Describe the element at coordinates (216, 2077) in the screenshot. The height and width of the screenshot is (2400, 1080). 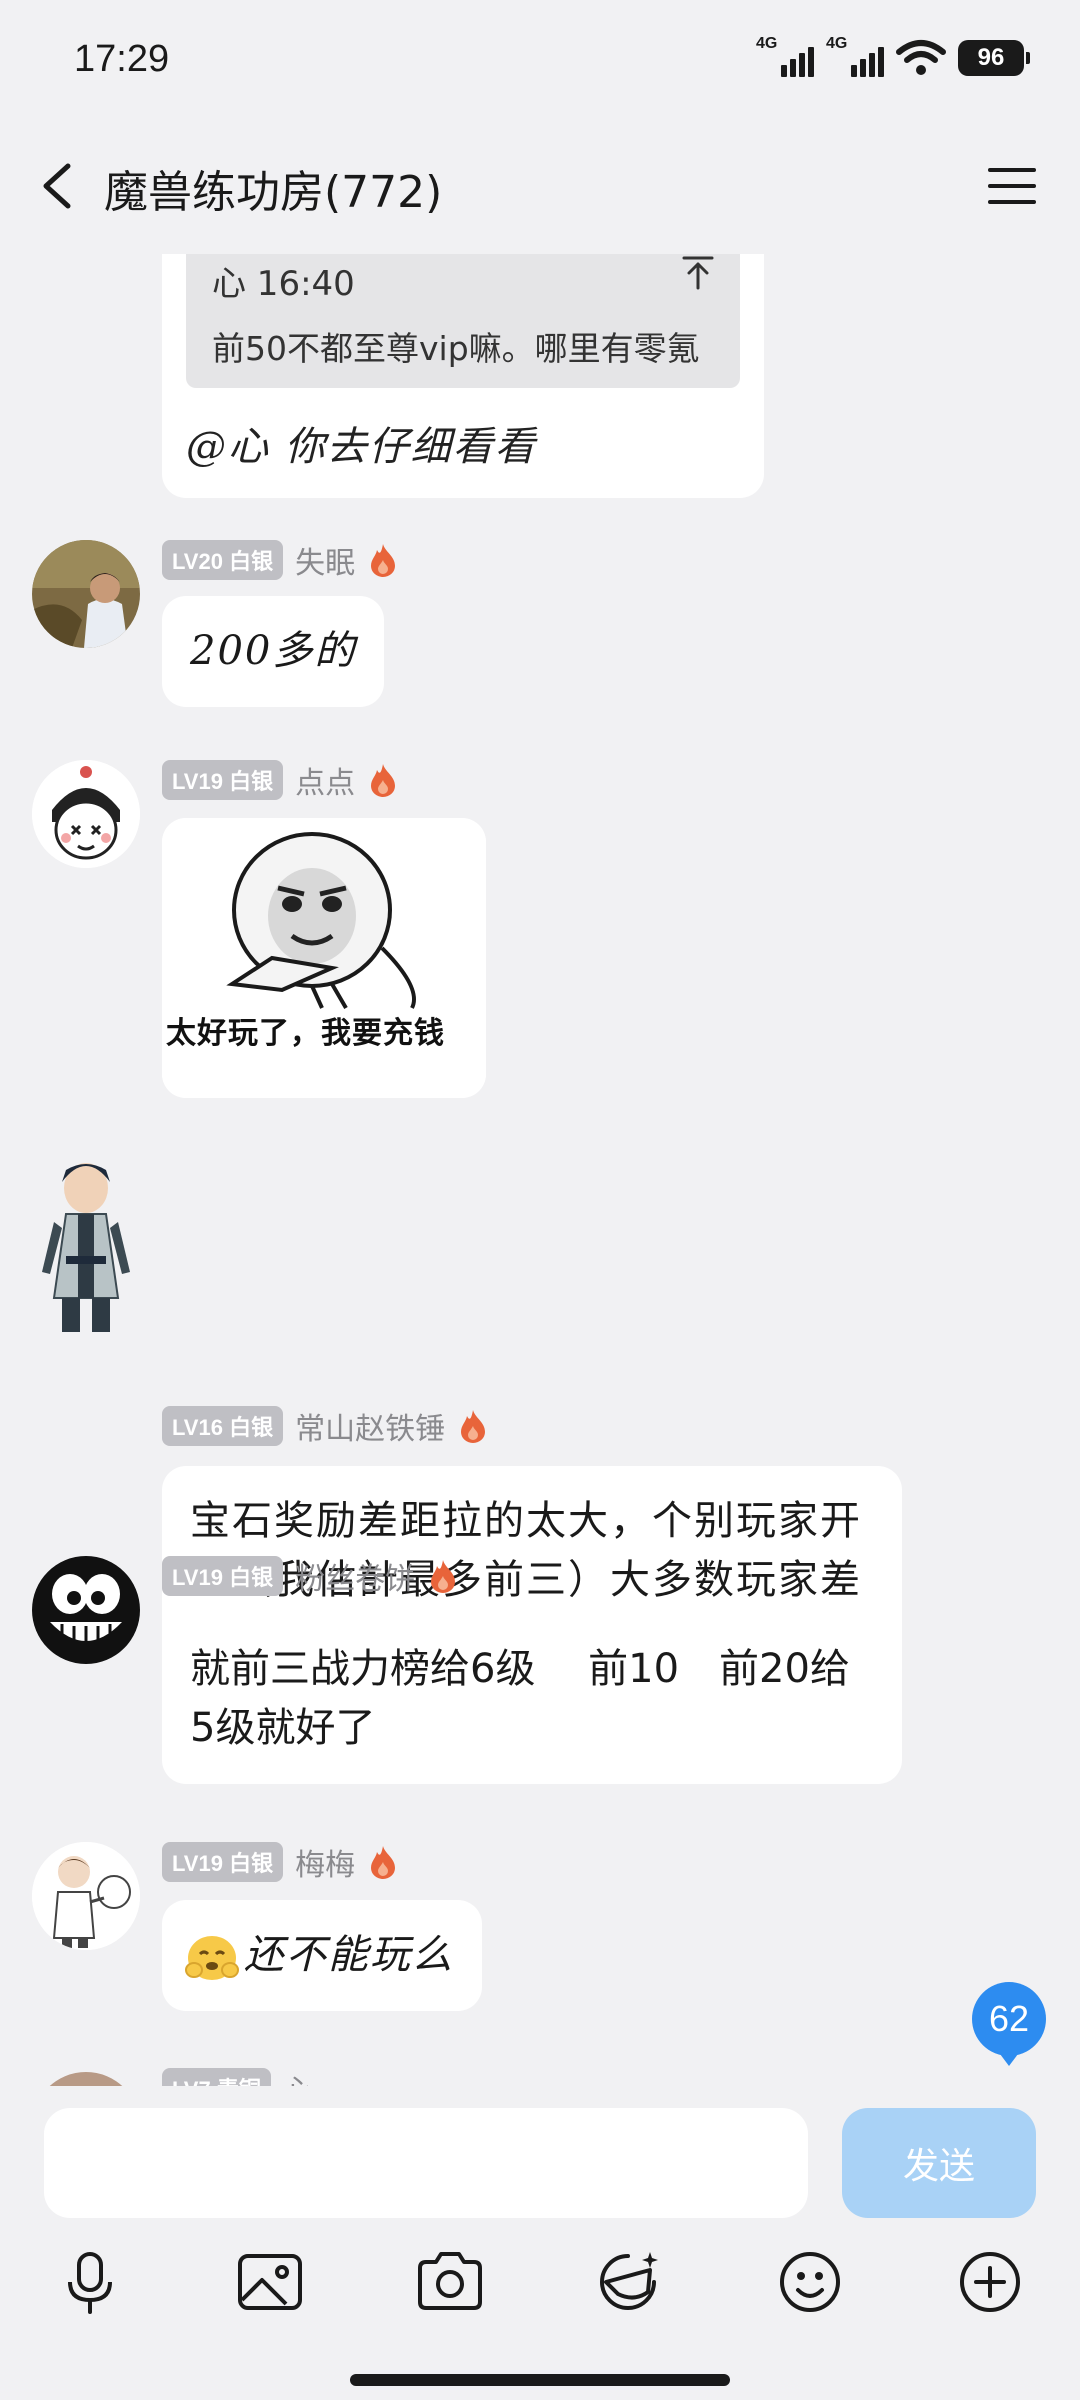
I see `level-badge: LV7 青铜` at that location.